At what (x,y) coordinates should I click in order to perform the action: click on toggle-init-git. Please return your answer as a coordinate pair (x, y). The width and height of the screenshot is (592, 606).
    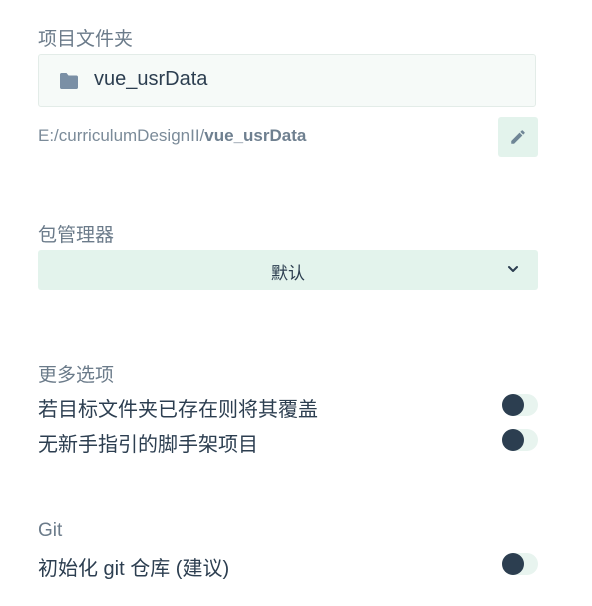
    Looking at the image, I should click on (520, 564).